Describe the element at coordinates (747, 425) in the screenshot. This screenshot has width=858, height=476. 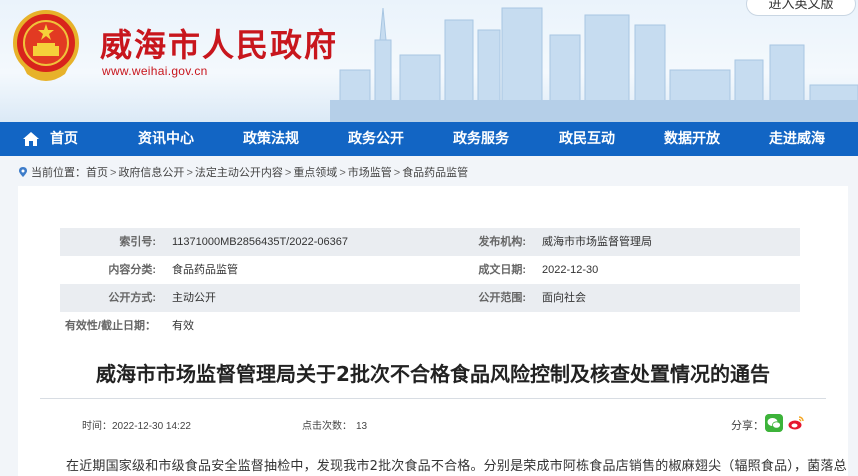
I see `share-label: 分享：` at that location.